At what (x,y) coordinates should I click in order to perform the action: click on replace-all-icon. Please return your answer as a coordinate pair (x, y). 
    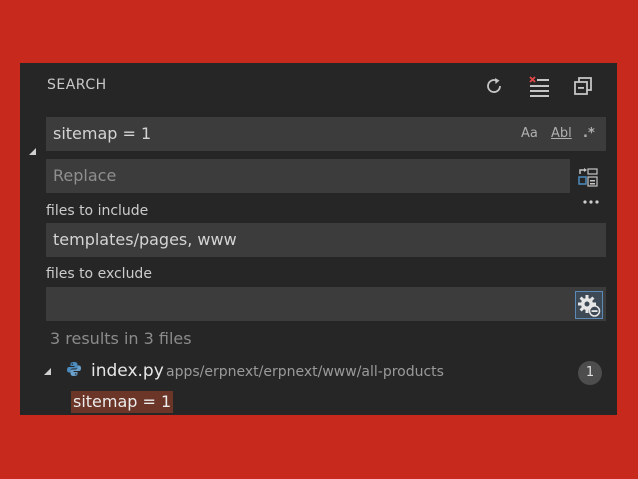
    Looking at the image, I should click on (588, 177).